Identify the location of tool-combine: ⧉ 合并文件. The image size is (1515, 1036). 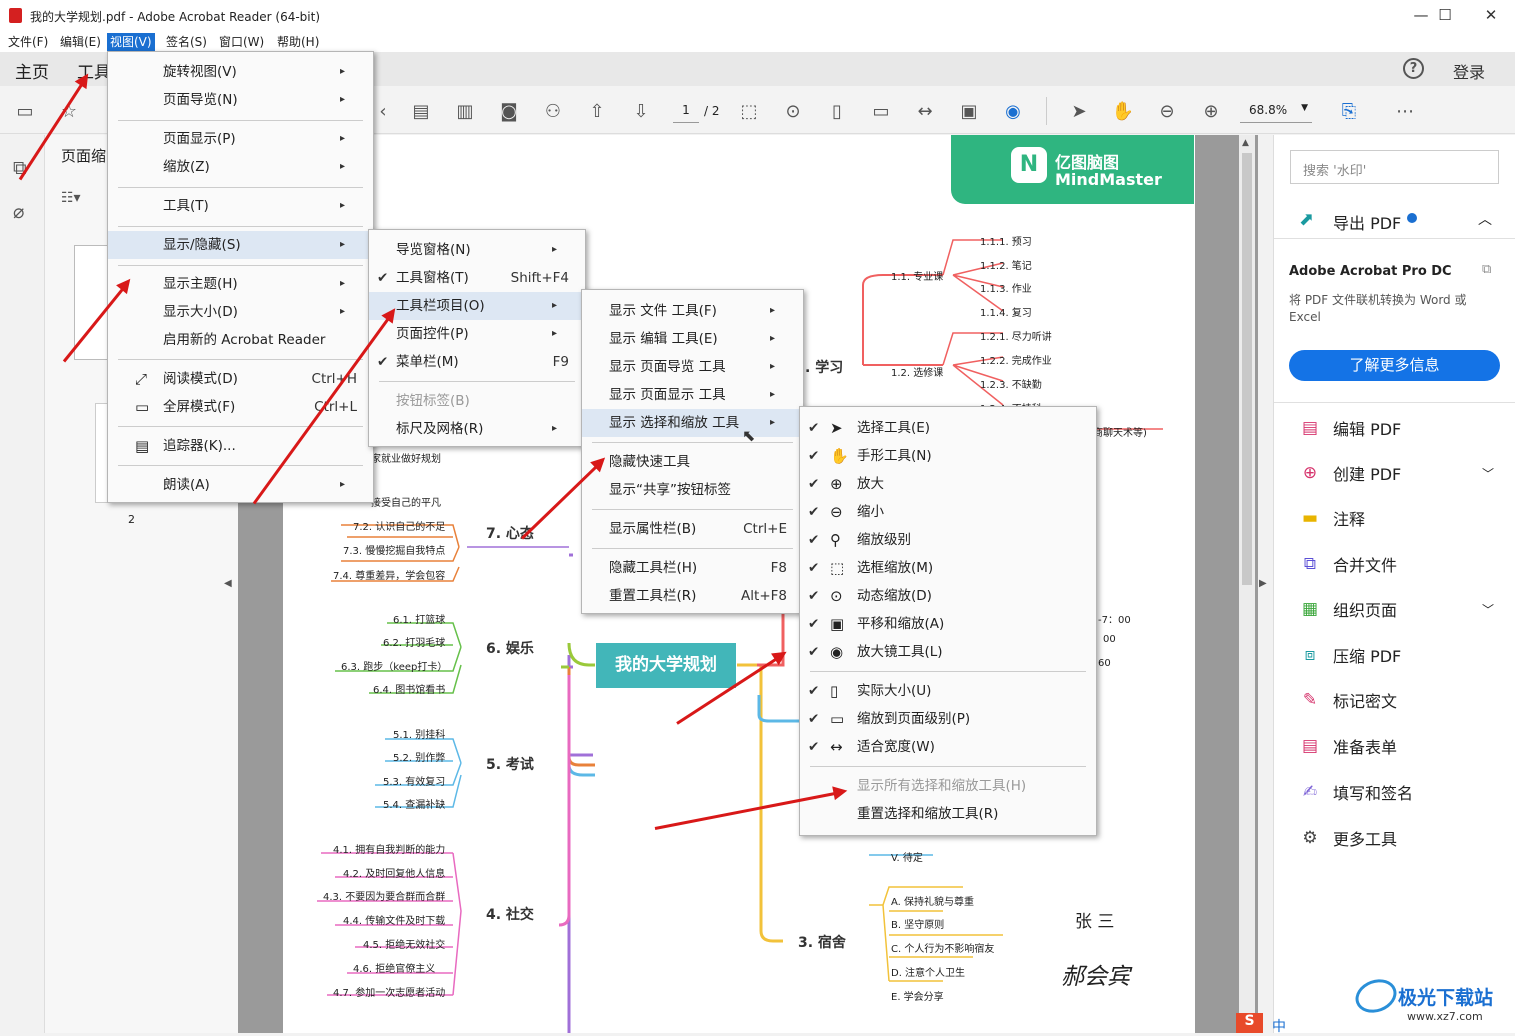
(1398, 564).